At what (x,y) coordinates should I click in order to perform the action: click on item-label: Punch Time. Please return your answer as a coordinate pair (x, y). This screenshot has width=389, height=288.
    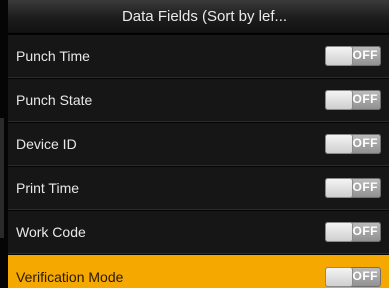
    Looking at the image, I should click on (53, 56).